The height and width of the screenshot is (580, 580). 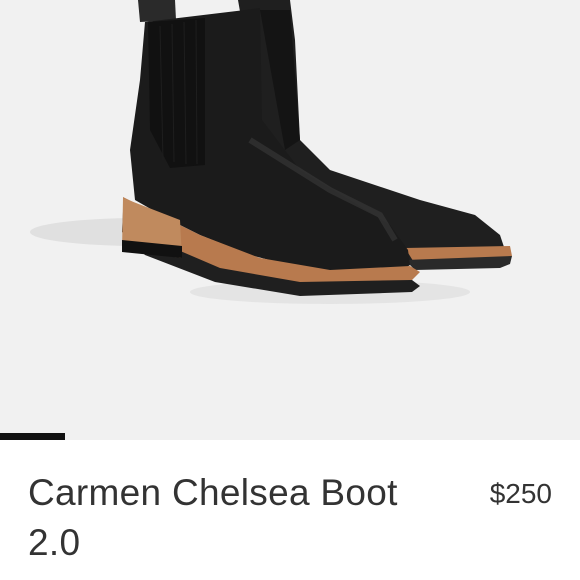 I want to click on product-title: Carmen Chelsea Boot 2.0, so click(x=213, y=517).